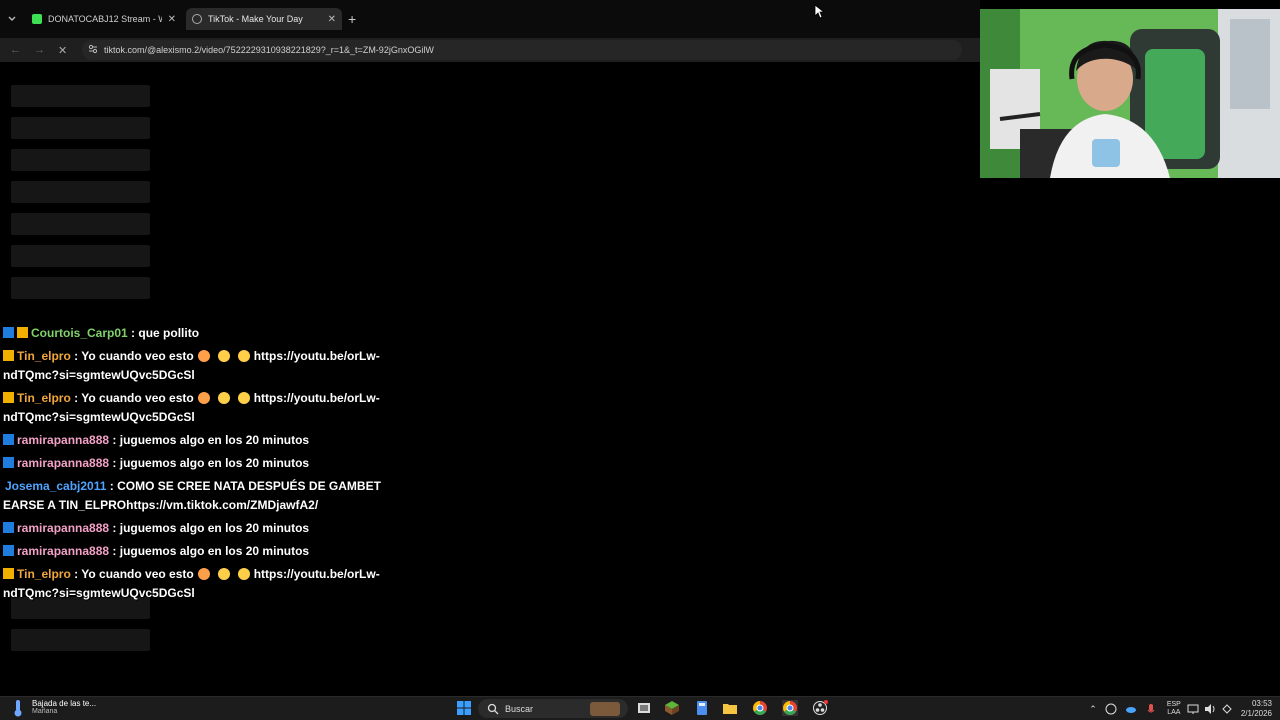 Image resolution: width=1280 pixels, height=720 pixels. What do you see at coordinates (79, 333) in the screenshot?
I see `chat-username: Courtois_Carp01` at bounding box center [79, 333].